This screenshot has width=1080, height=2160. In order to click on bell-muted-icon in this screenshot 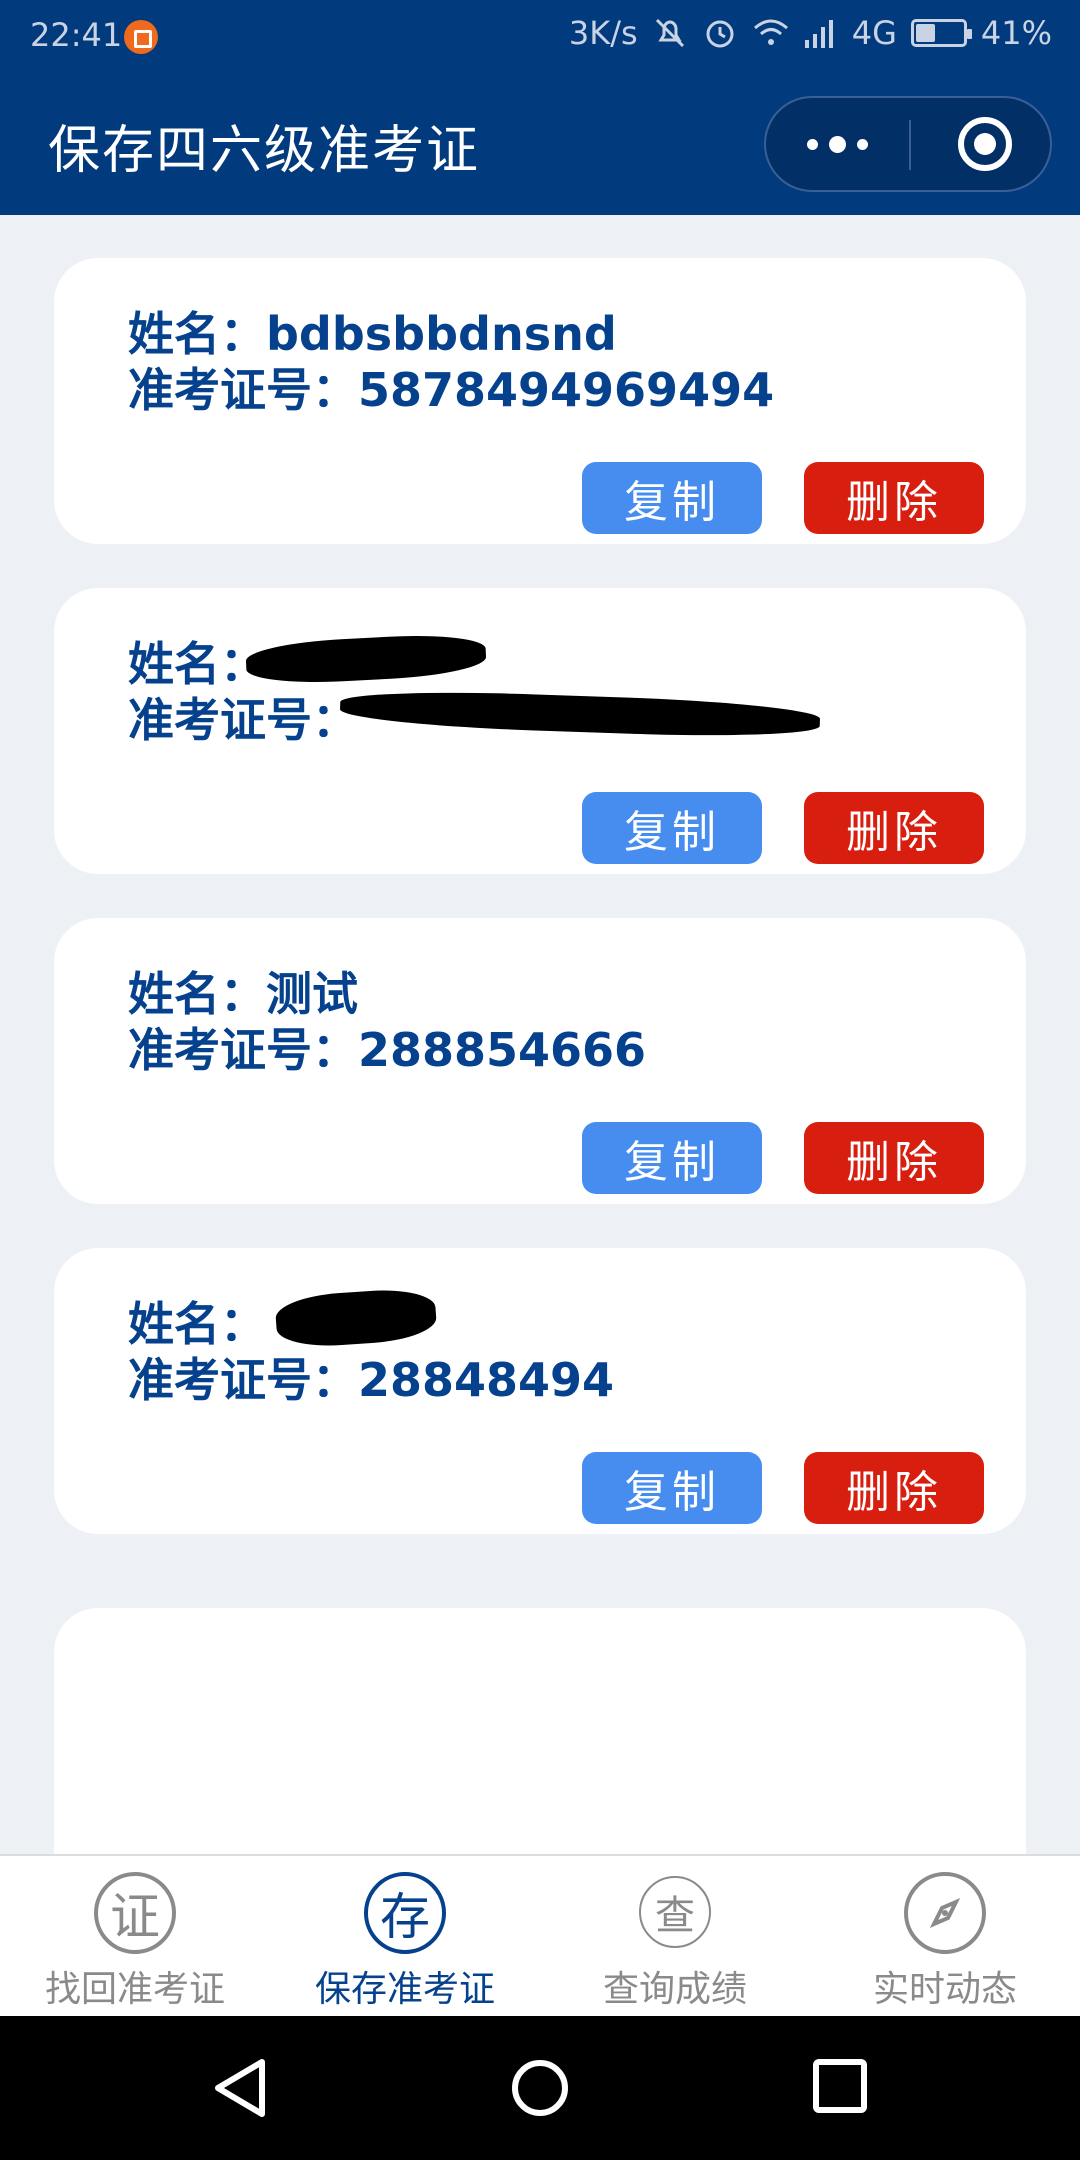, I will do `click(669, 33)`.